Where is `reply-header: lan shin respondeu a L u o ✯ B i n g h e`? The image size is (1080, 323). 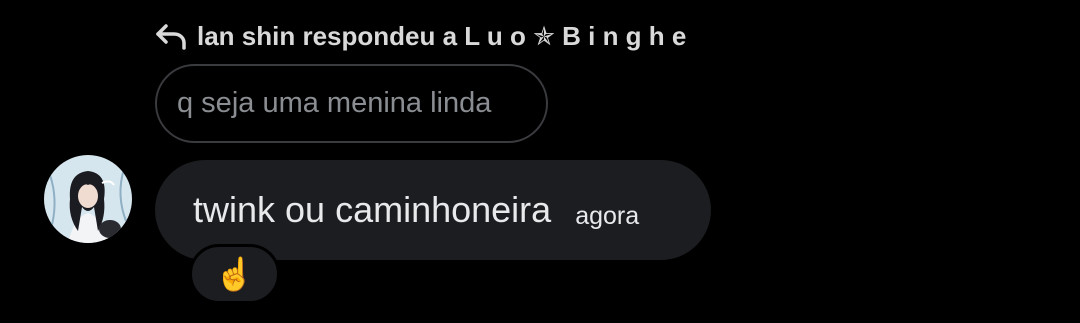
reply-header: lan shin respondeu a L u o ✯ B i n g h e is located at coordinates (420, 36).